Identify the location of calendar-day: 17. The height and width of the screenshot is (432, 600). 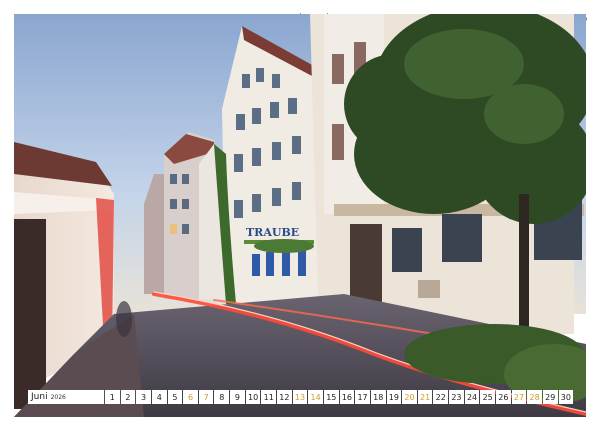
(362, 397).